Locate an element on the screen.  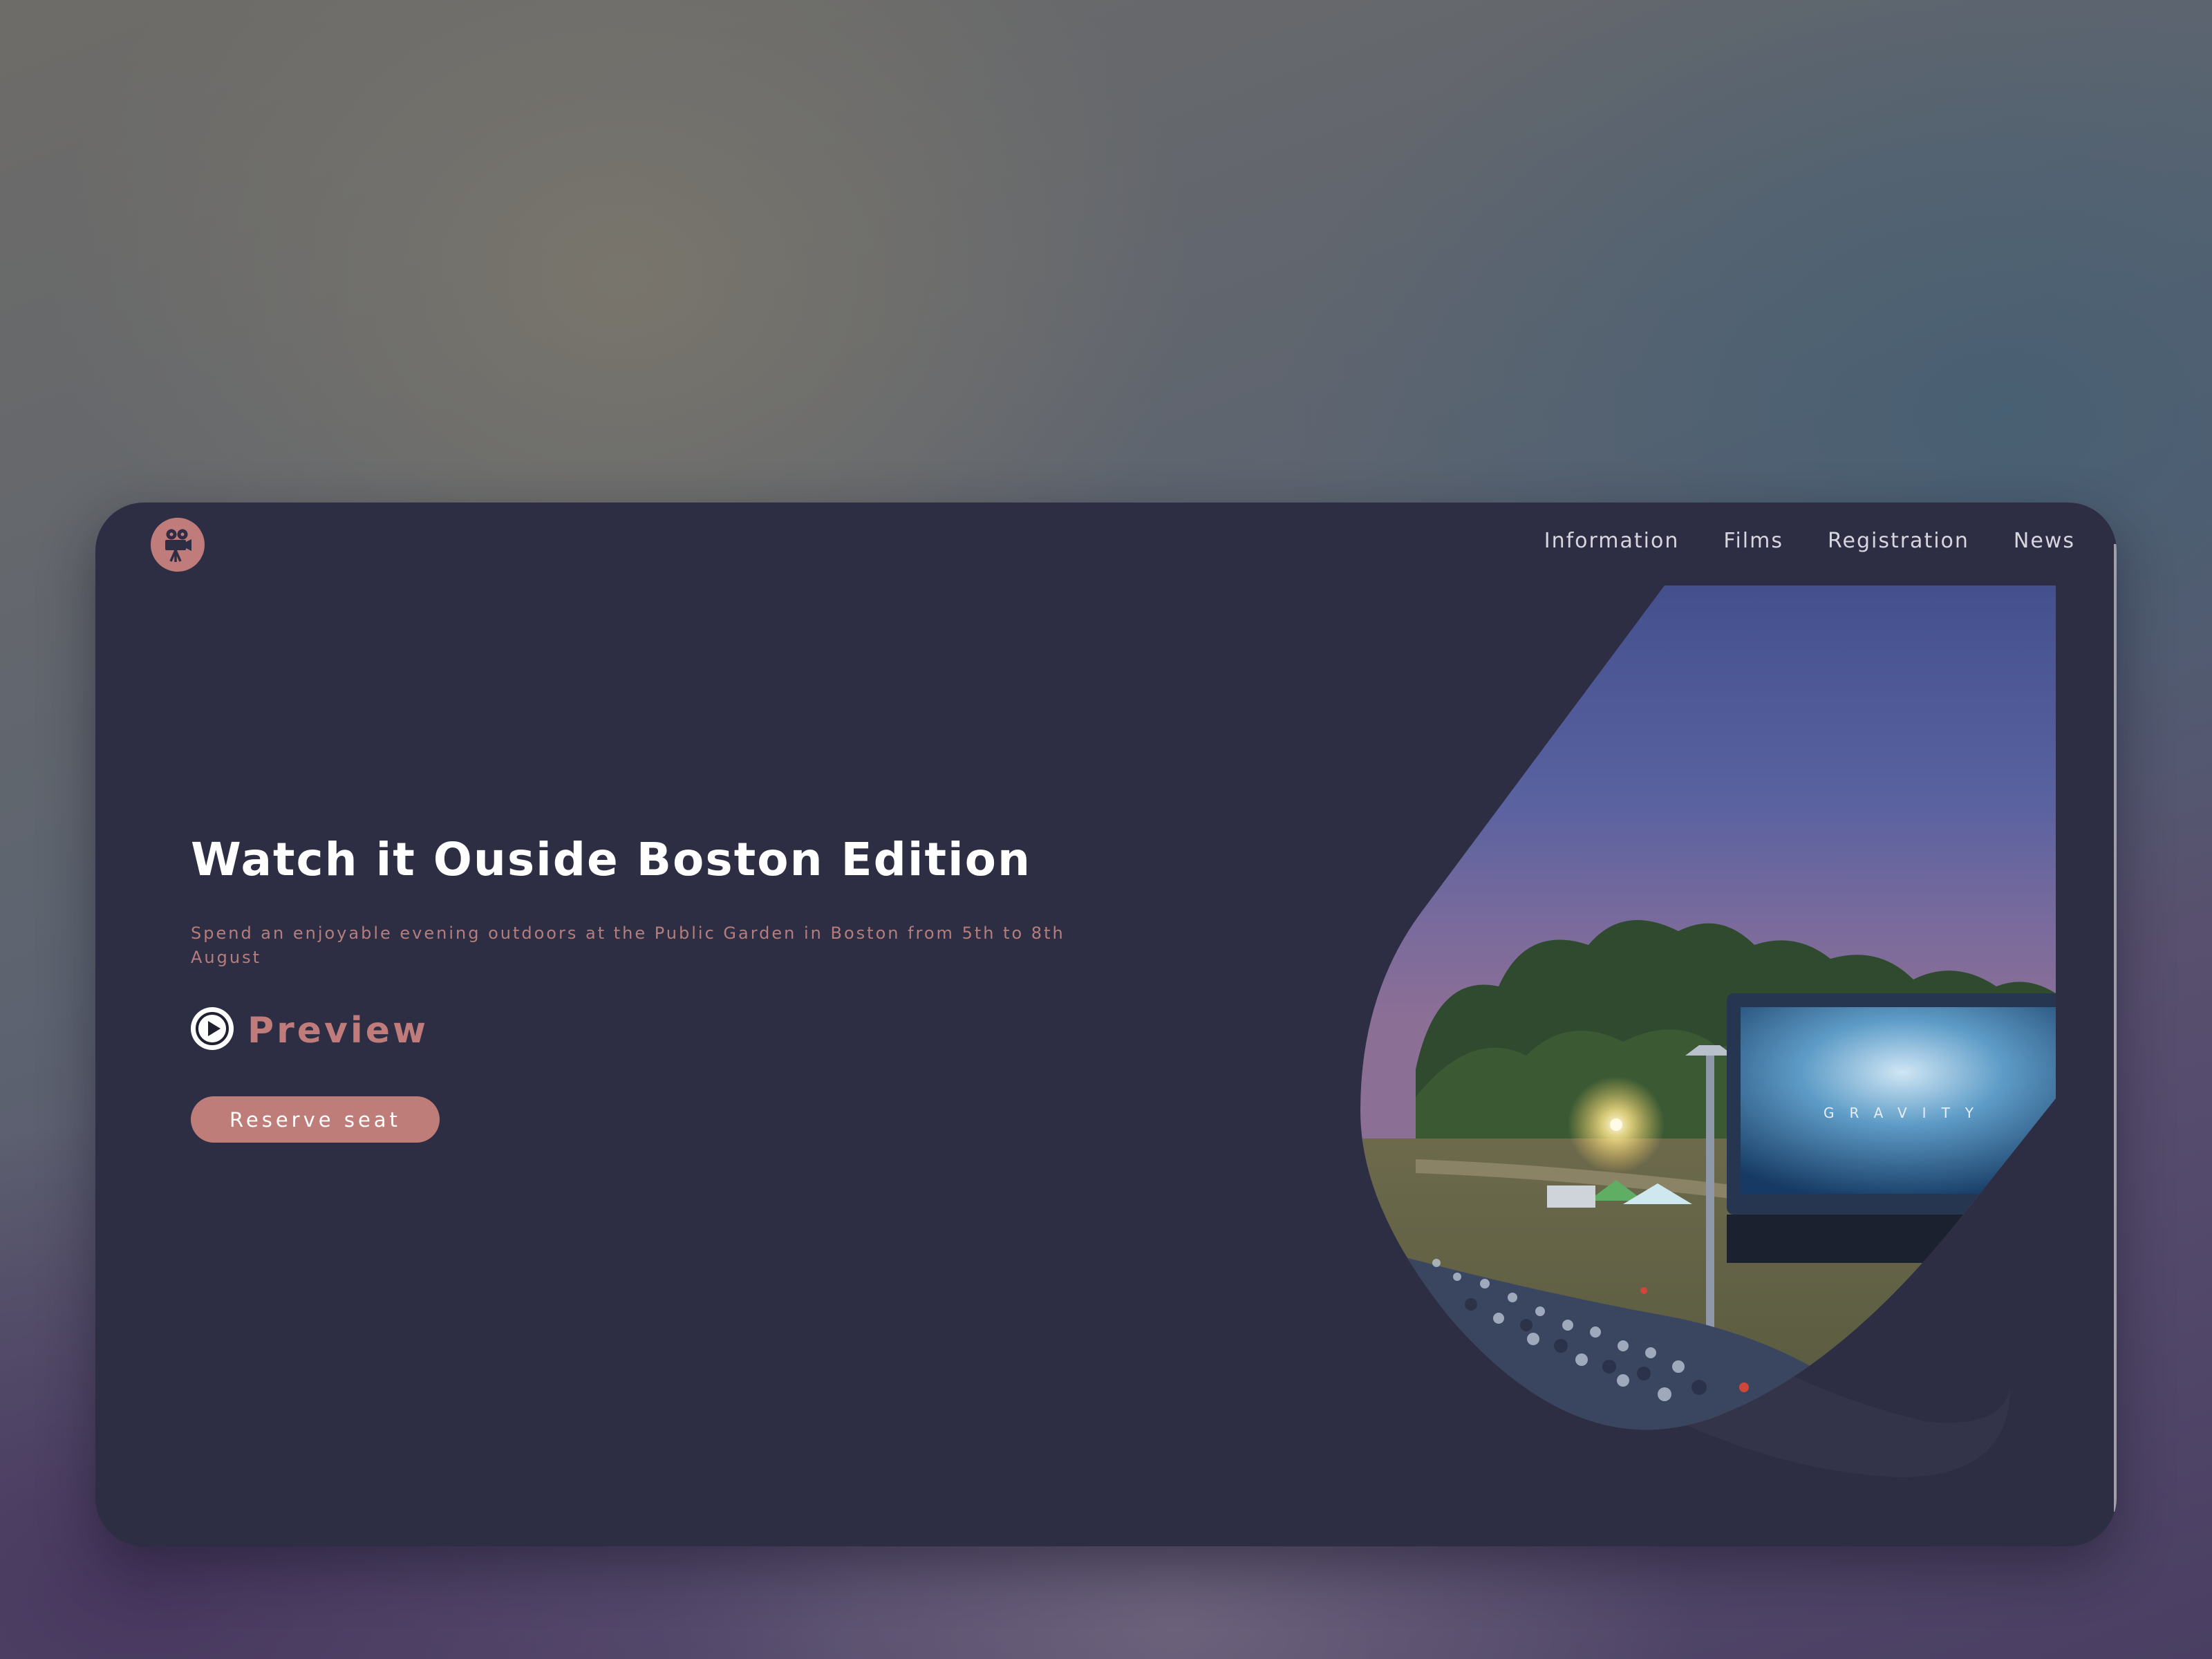
logo is located at coordinates (178, 545).